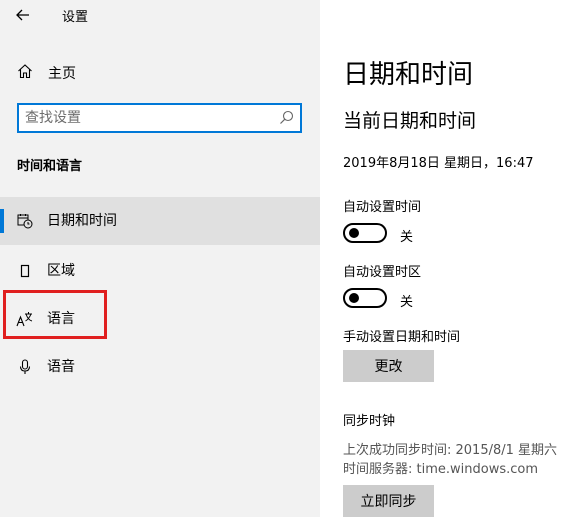  I want to click on sidebar-item-language: 语言, so click(160, 319).